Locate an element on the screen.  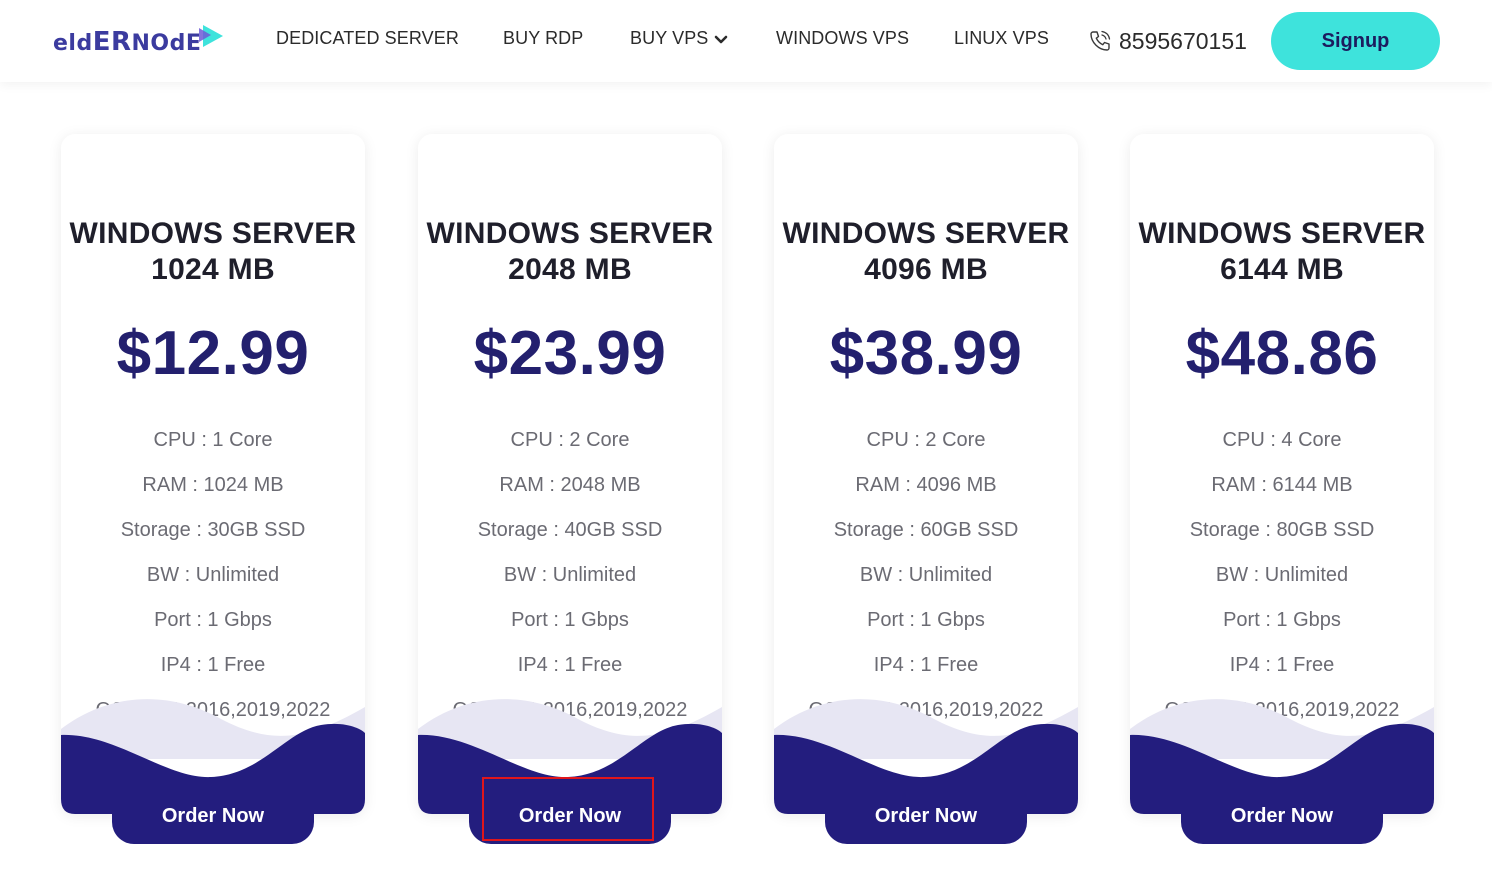
nav-buy-vps: BUY VPS is located at coordinates (679, 39).